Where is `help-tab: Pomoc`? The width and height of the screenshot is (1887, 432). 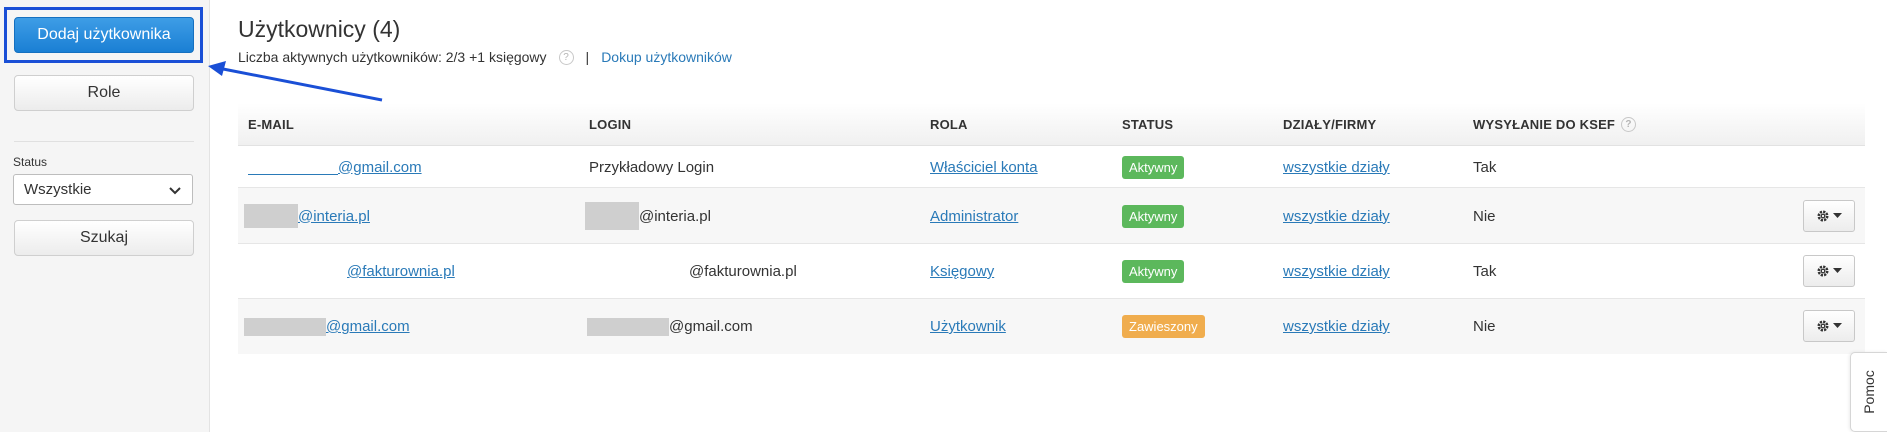
help-tab: Pomoc is located at coordinates (1868, 392).